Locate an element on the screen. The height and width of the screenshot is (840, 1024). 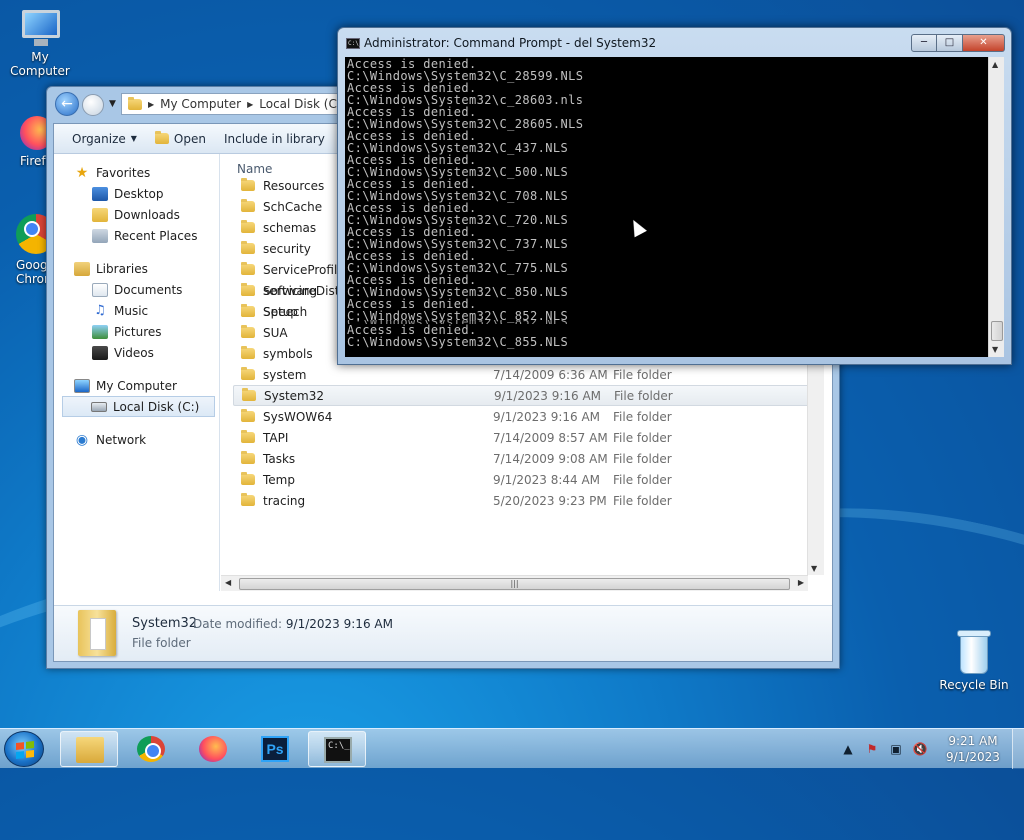
open-button: Open is located at coordinates (180, 138).